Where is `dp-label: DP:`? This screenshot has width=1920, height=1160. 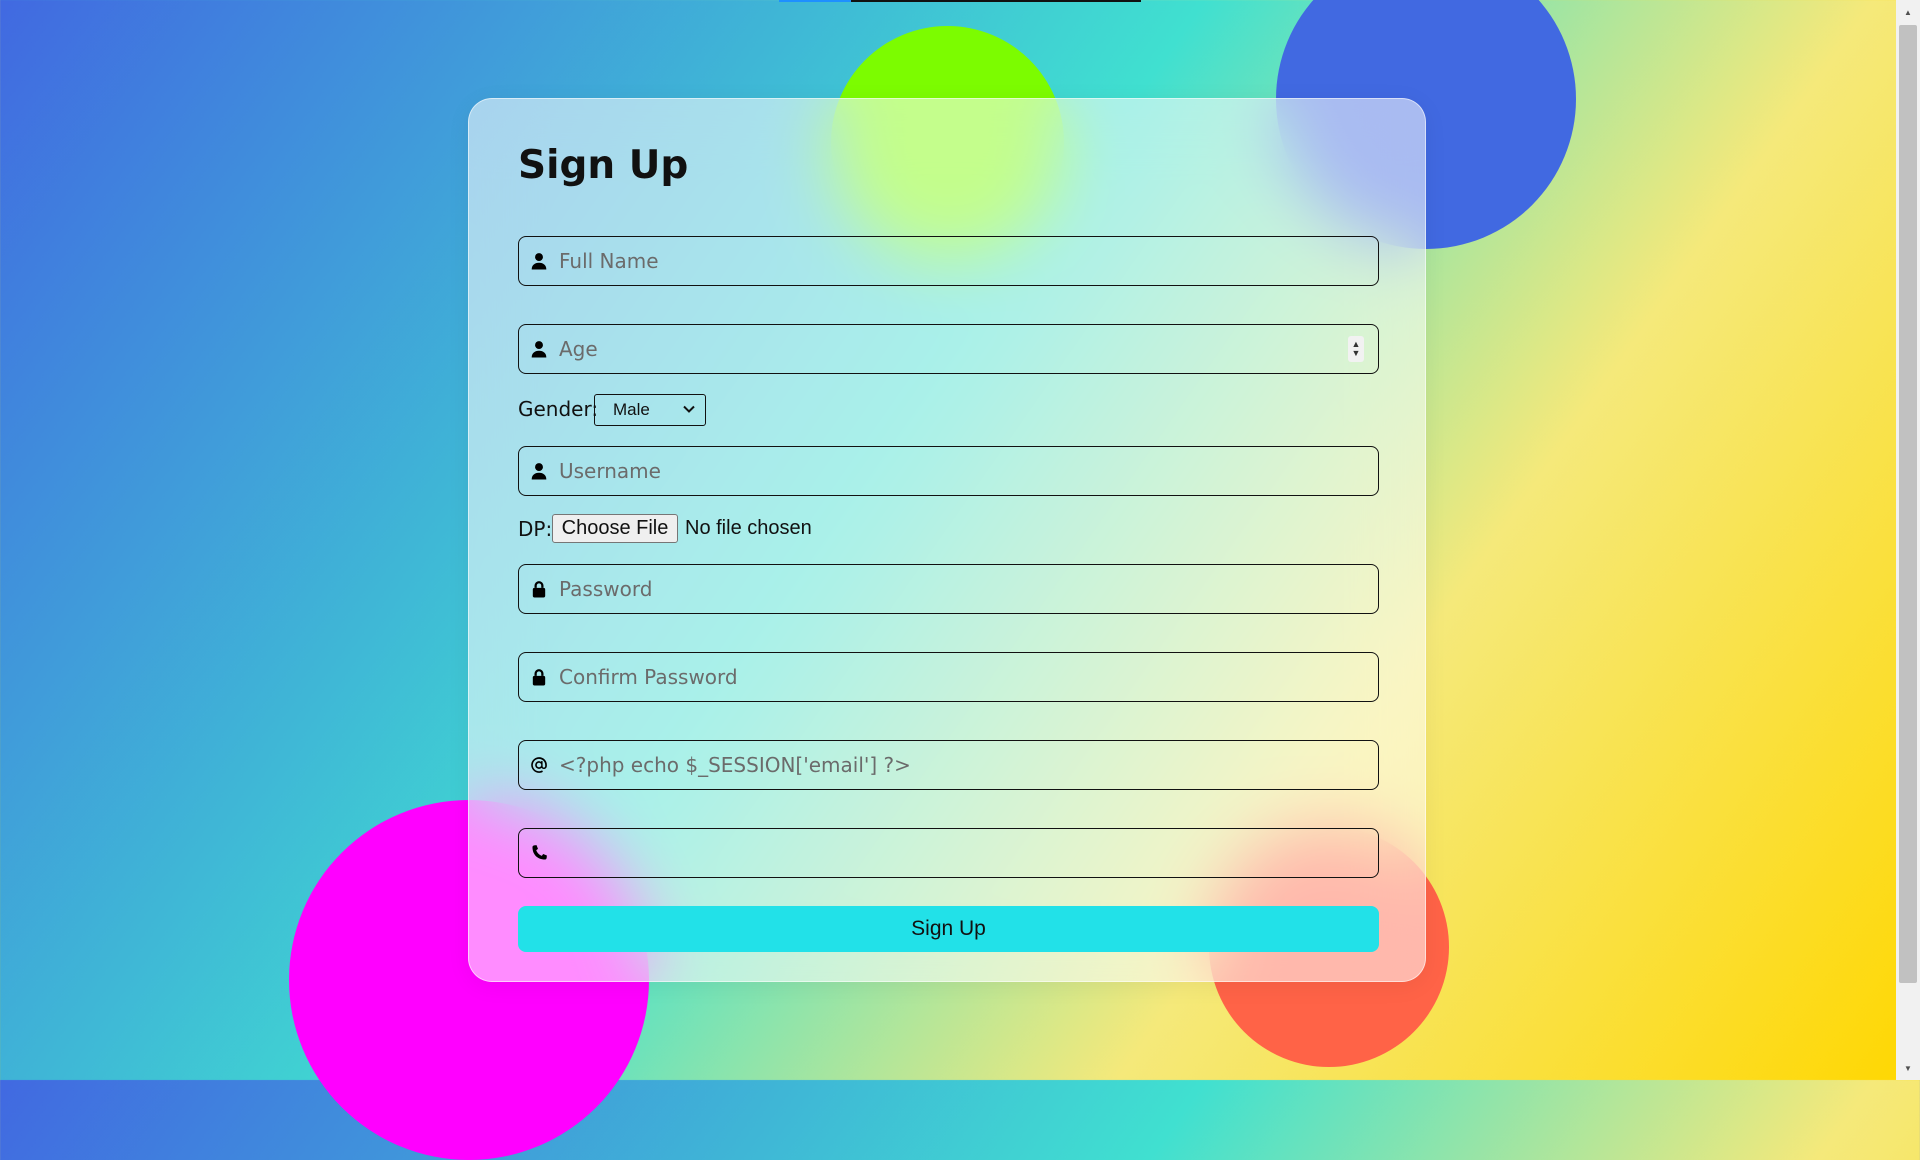
dp-label: DP: is located at coordinates (535, 529).